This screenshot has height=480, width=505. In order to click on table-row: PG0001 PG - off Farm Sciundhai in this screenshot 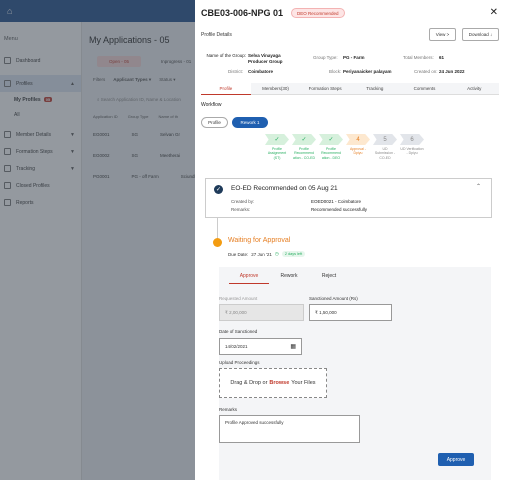, I will do `click(146, 176)`.